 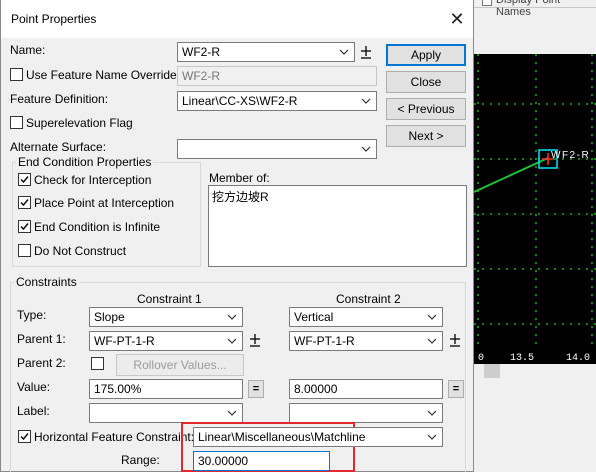 I want to click on check-for-interception-checkbox, so click(x=24, y=179).